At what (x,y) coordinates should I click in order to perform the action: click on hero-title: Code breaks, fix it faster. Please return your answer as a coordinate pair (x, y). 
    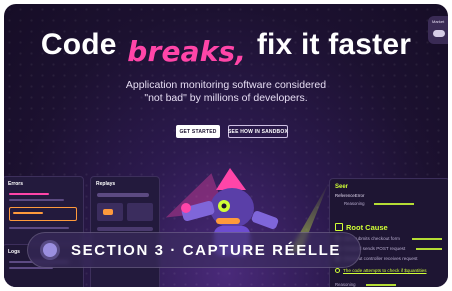
    Looking at the image, I should click on (226, 48).